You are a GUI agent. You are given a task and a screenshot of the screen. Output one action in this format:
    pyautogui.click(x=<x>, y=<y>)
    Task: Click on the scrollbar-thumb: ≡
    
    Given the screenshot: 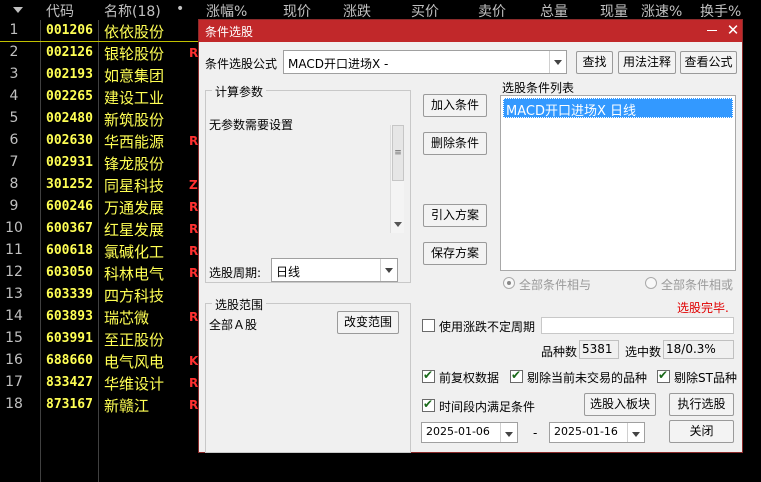 What is the action you would take?
    pyautogui.click(x=398, y=153)
    